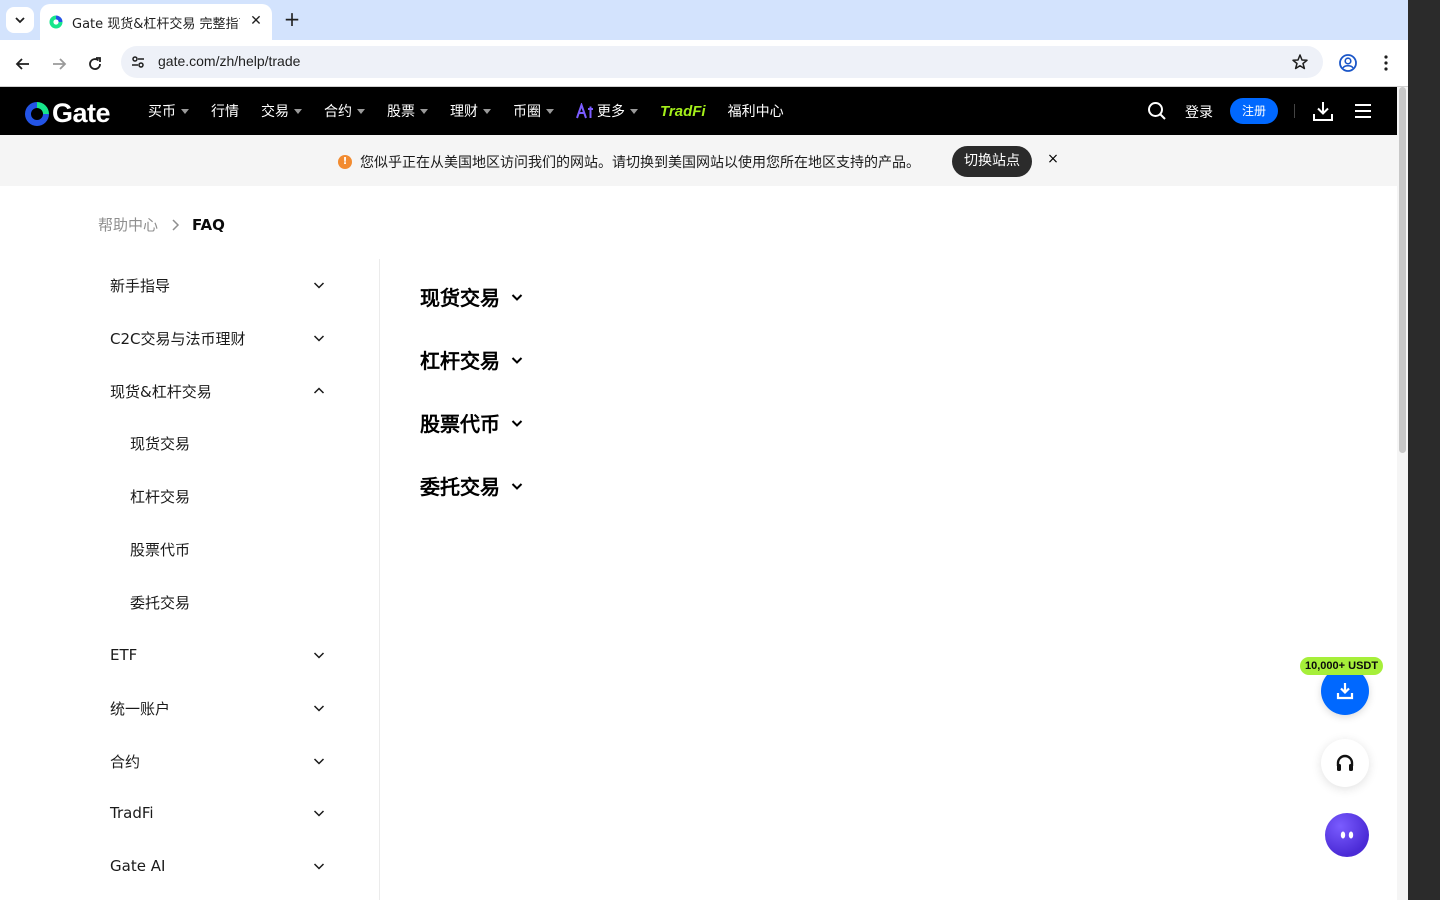 The width and height of the screenshot is (1440, 900). Describe the element at coordinates (1348, 63) in the screenshot. I see `profile-icon` at that location.